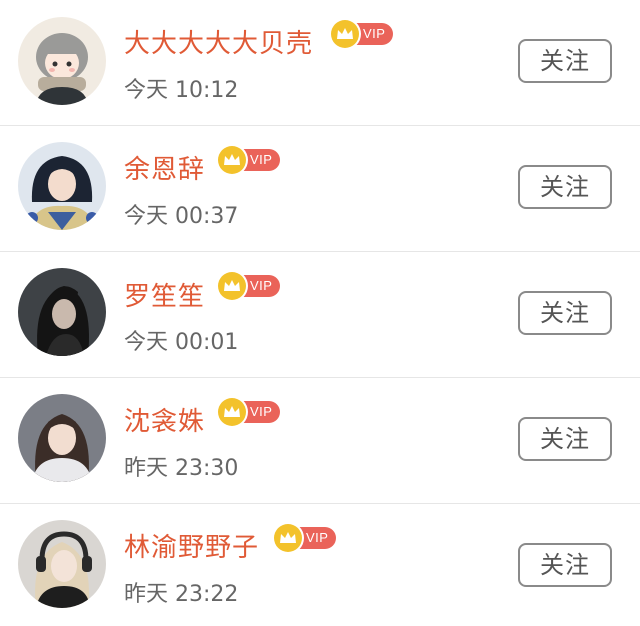  Describe the element at coordinates (181, 342) in the screenshot. I see `follow-time: 今天 00:01` at that location.